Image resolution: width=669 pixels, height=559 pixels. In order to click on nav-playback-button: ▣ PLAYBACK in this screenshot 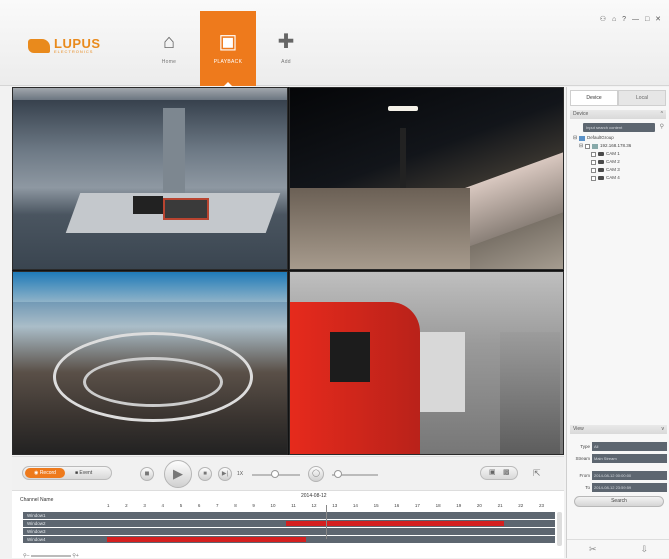, I will do `click(228, 49)`.